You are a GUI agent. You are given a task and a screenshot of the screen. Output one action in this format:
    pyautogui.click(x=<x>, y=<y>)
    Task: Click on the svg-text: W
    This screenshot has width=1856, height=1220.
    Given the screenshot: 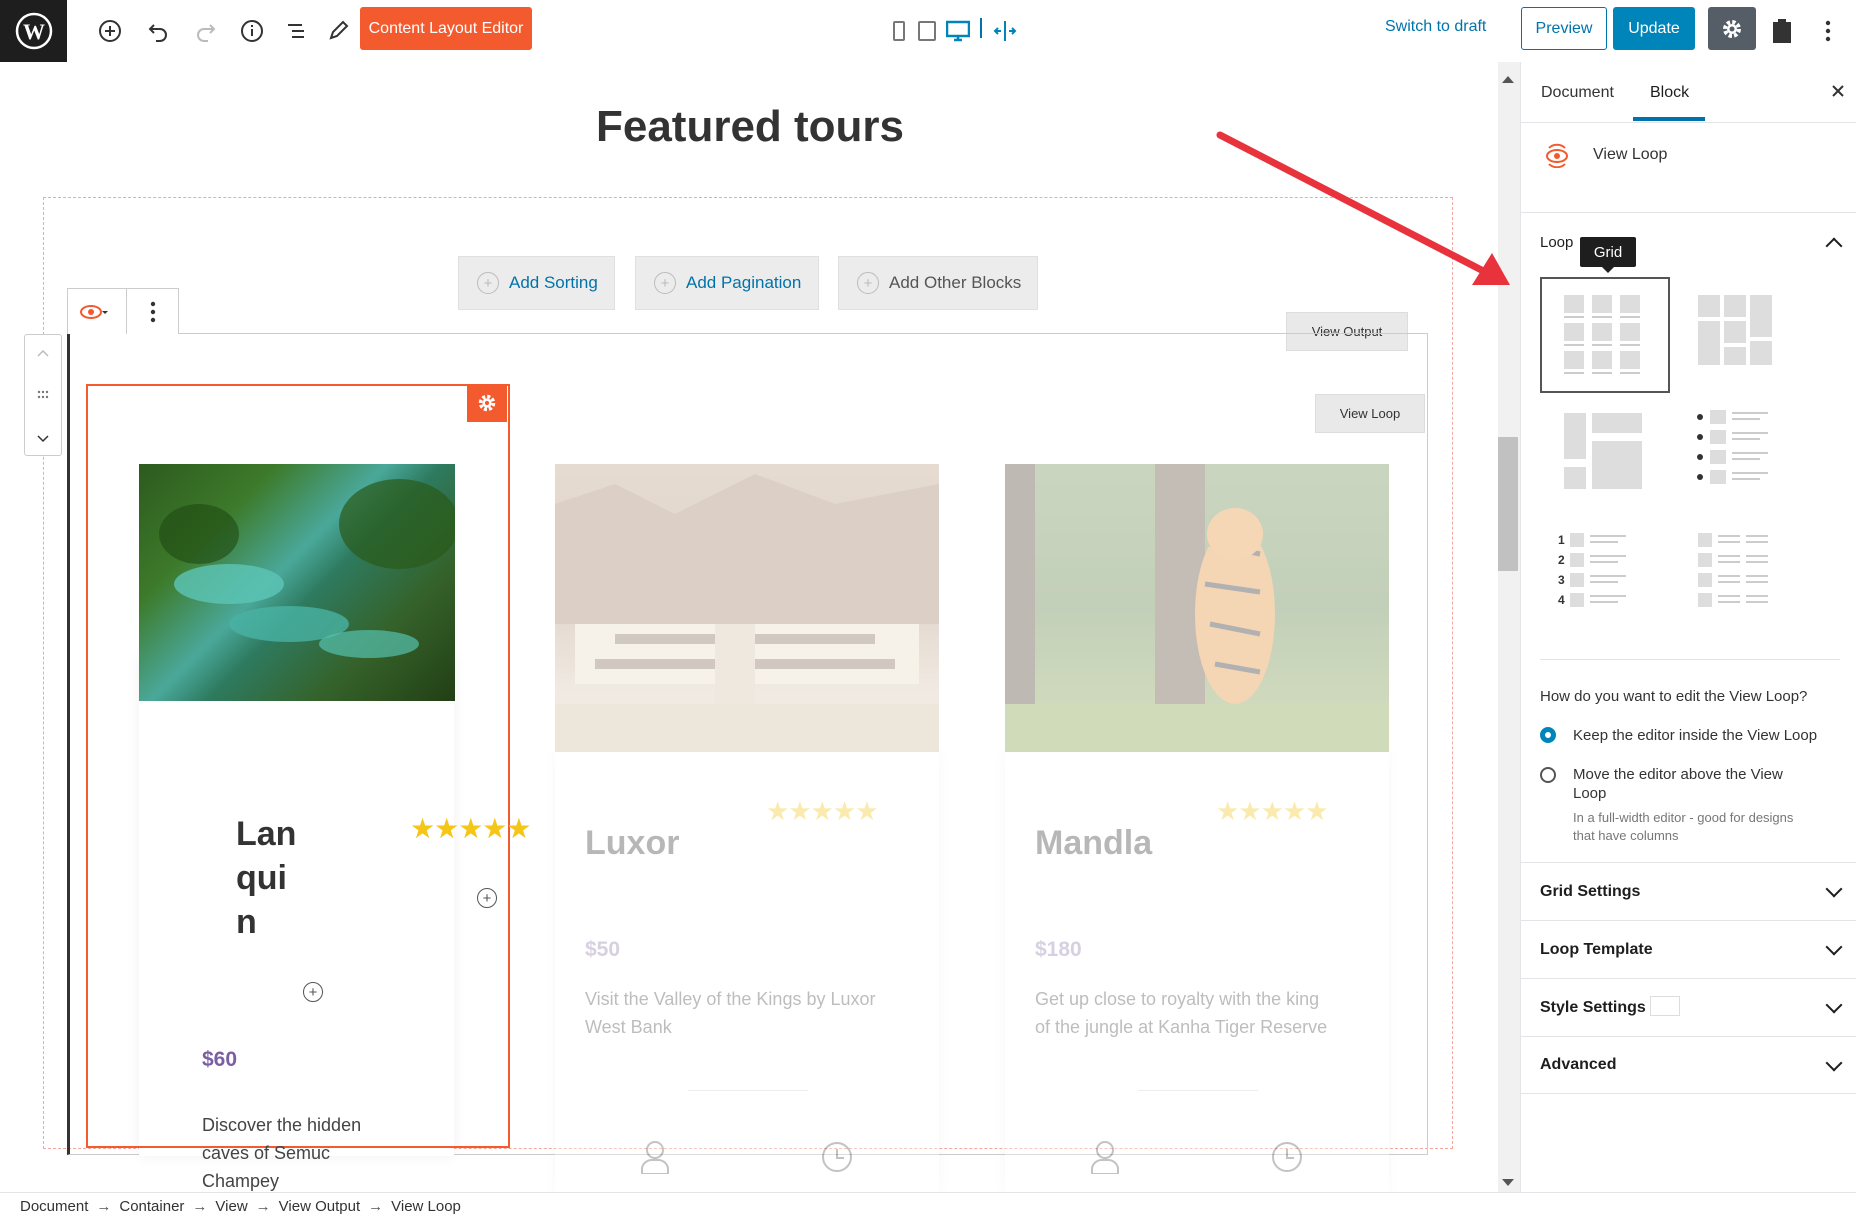 What is the action you would take?
    pyautogui.click(x=34, y=31)
    